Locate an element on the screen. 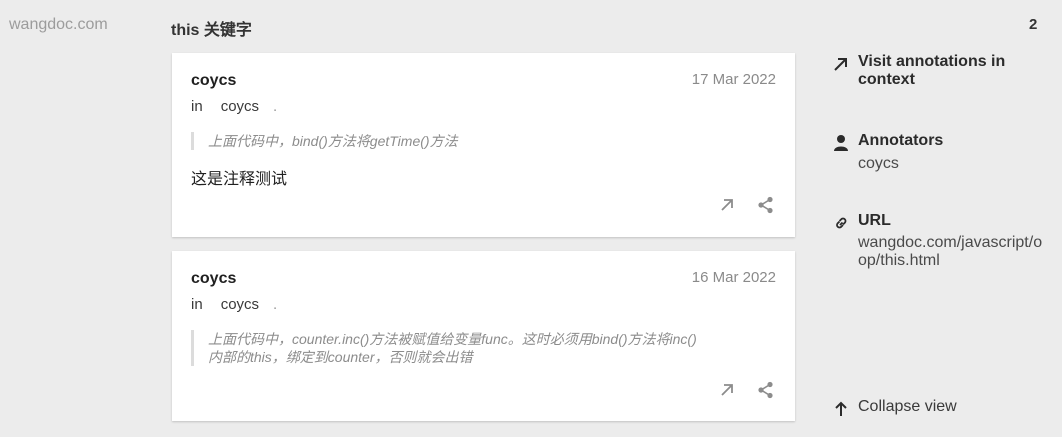 The height and width of the screenshot is (437, 1062). quote-line: 内部的this，绑定到counter，否则就会出错 is located at coordinates (340, 357).